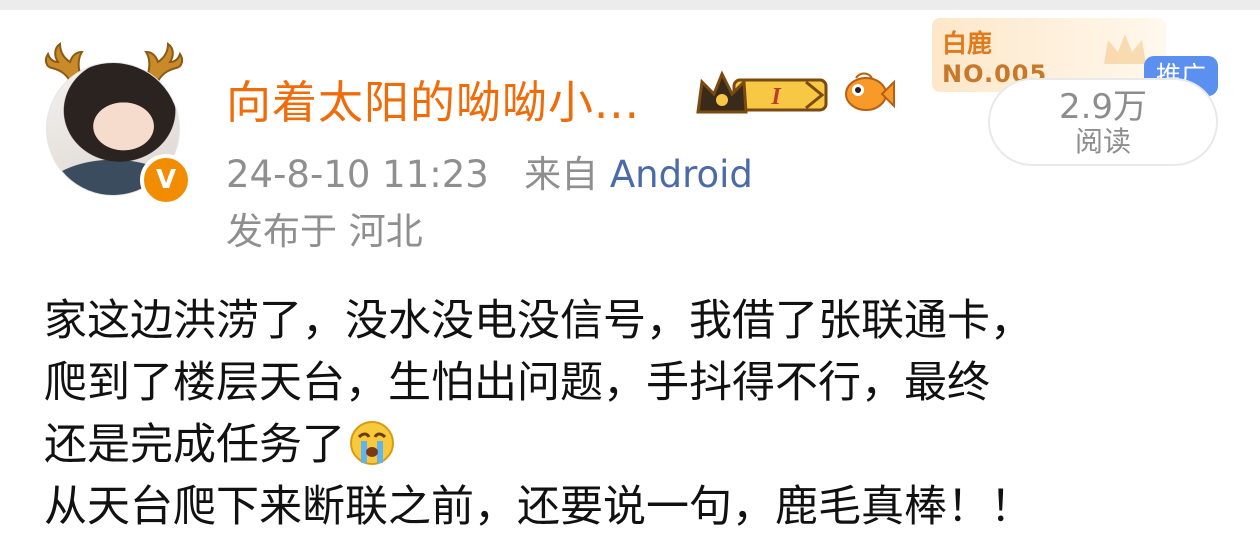  Describe the element at coordinates (1103, 107) in the screenshot. I see `read-count: 2.9万` at that location.